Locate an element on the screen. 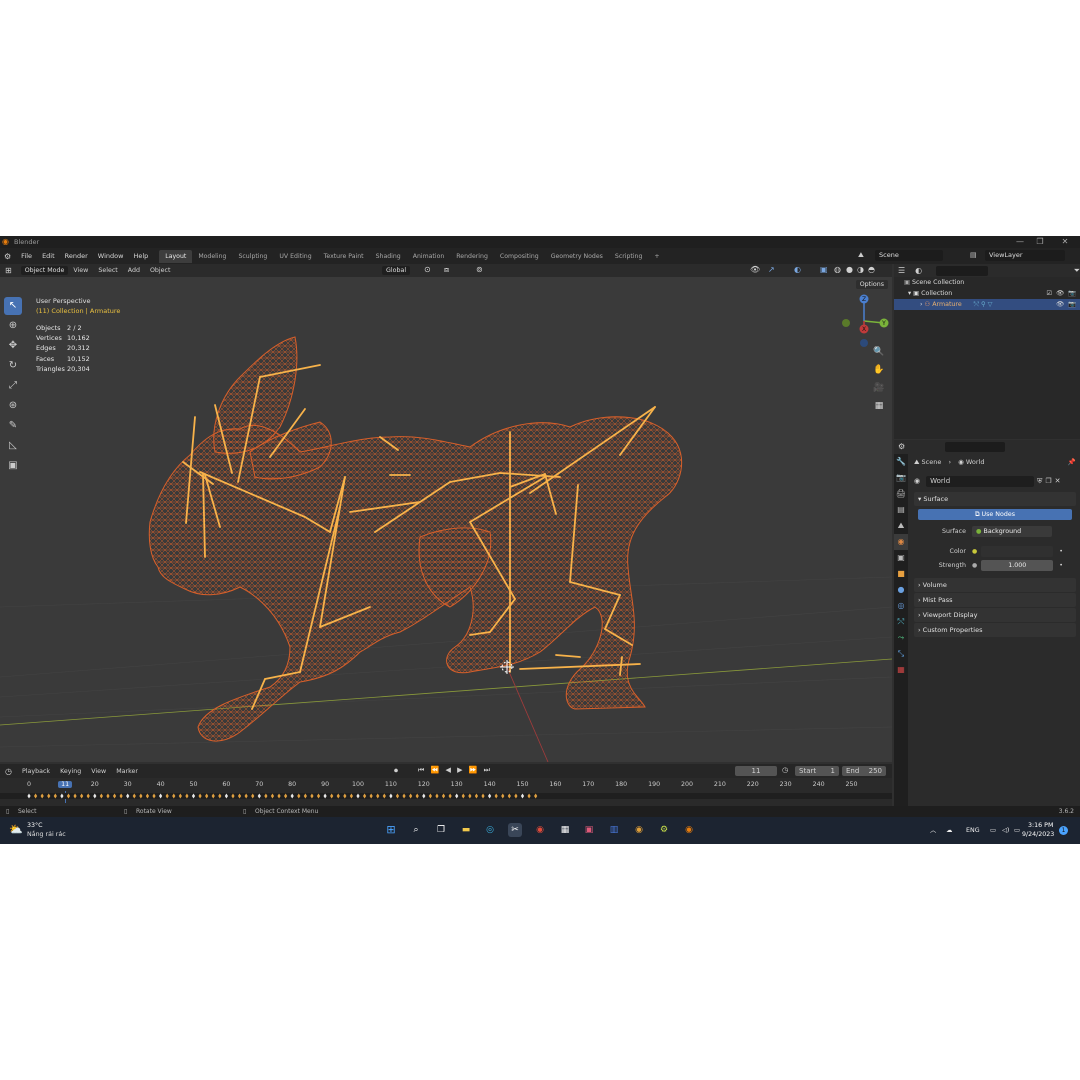 This screenshot has height=1080, width=1080. material-shading-icon: ◑ is located at coordinates (860, 269).